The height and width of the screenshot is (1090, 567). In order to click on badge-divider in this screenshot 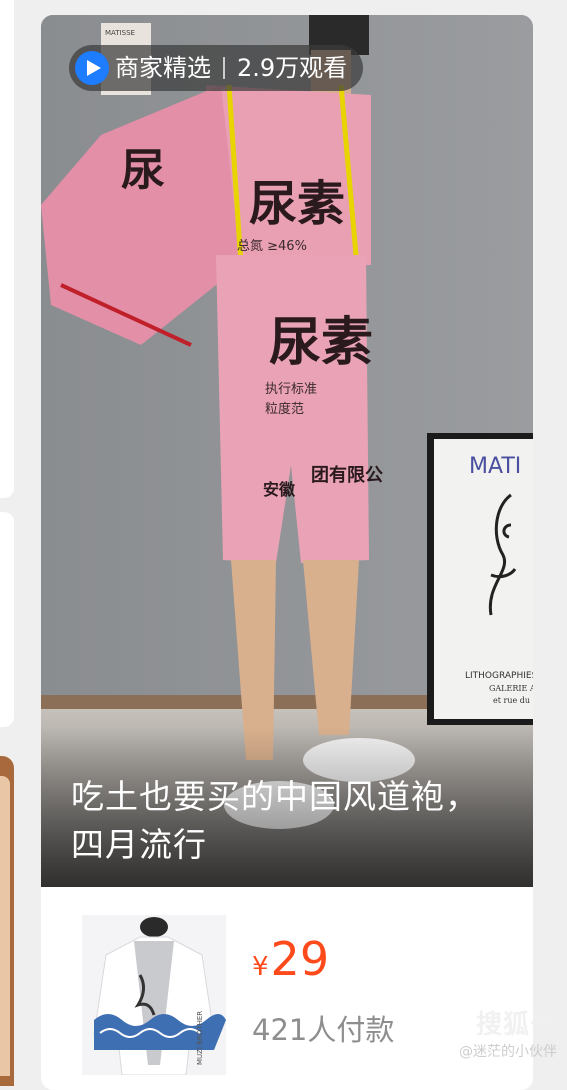, I will do `click(224, 68)`.